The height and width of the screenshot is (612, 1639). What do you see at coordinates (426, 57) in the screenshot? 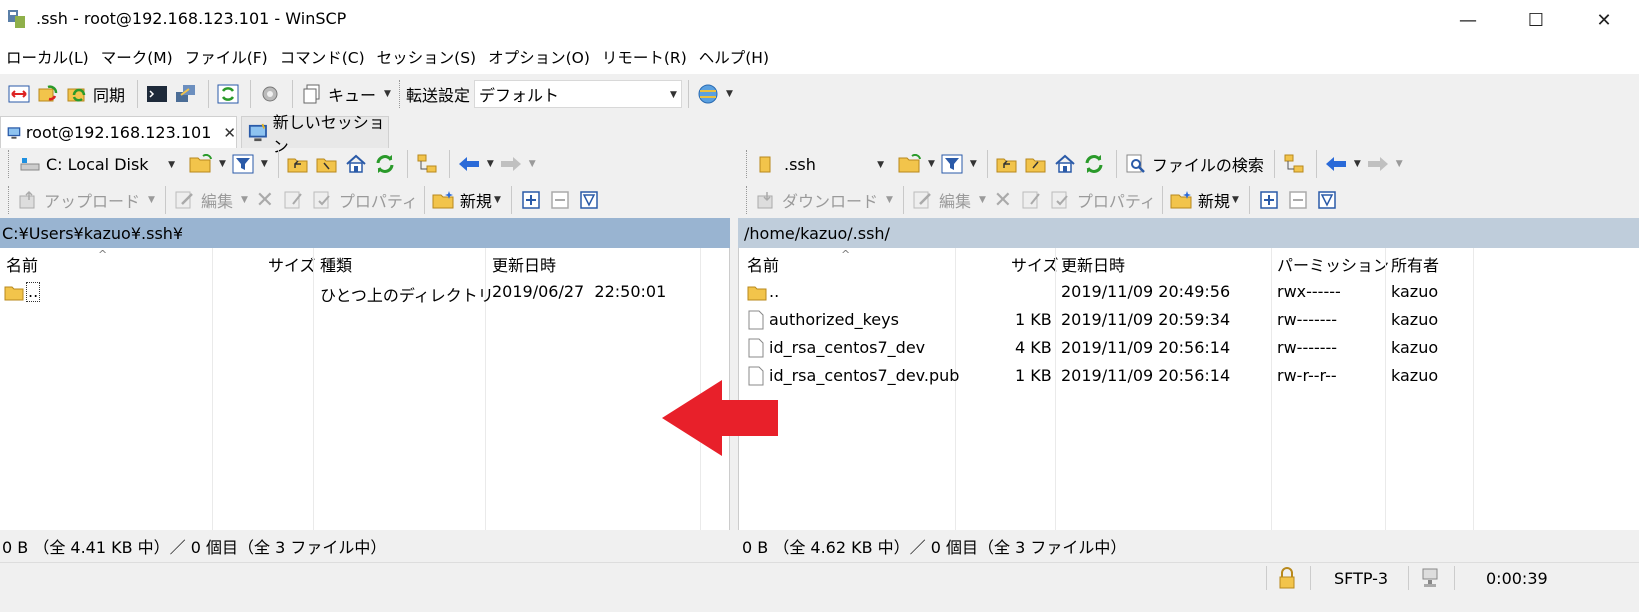
I see `menu-session: セッション(S)` at bounding box center [426, 57].